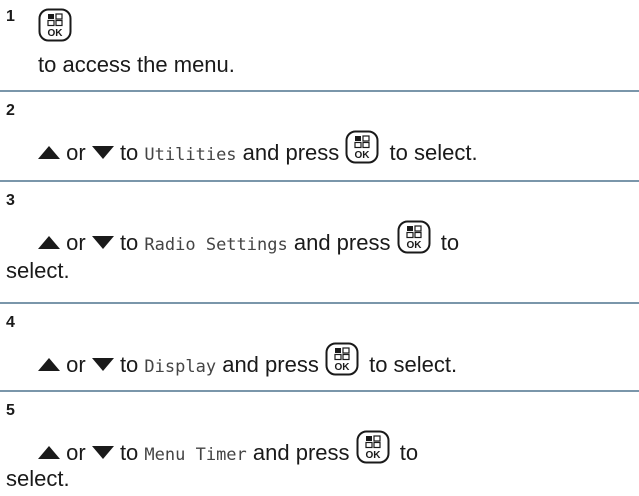 The width and height of the screenshot is (639, 496). I want to click on step-number: 2, so click(10, 110).